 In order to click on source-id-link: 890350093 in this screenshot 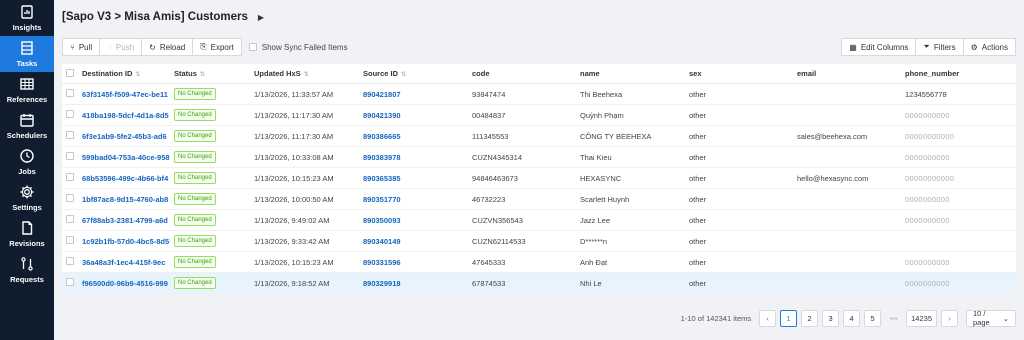, I will do `click(417, 220)`.